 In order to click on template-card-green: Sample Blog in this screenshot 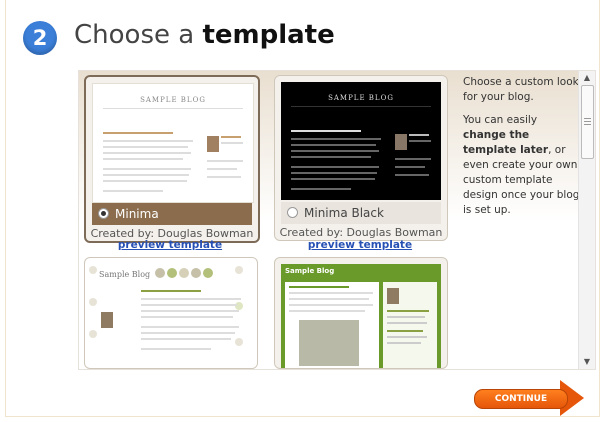, I will do `click(361, 313)`.